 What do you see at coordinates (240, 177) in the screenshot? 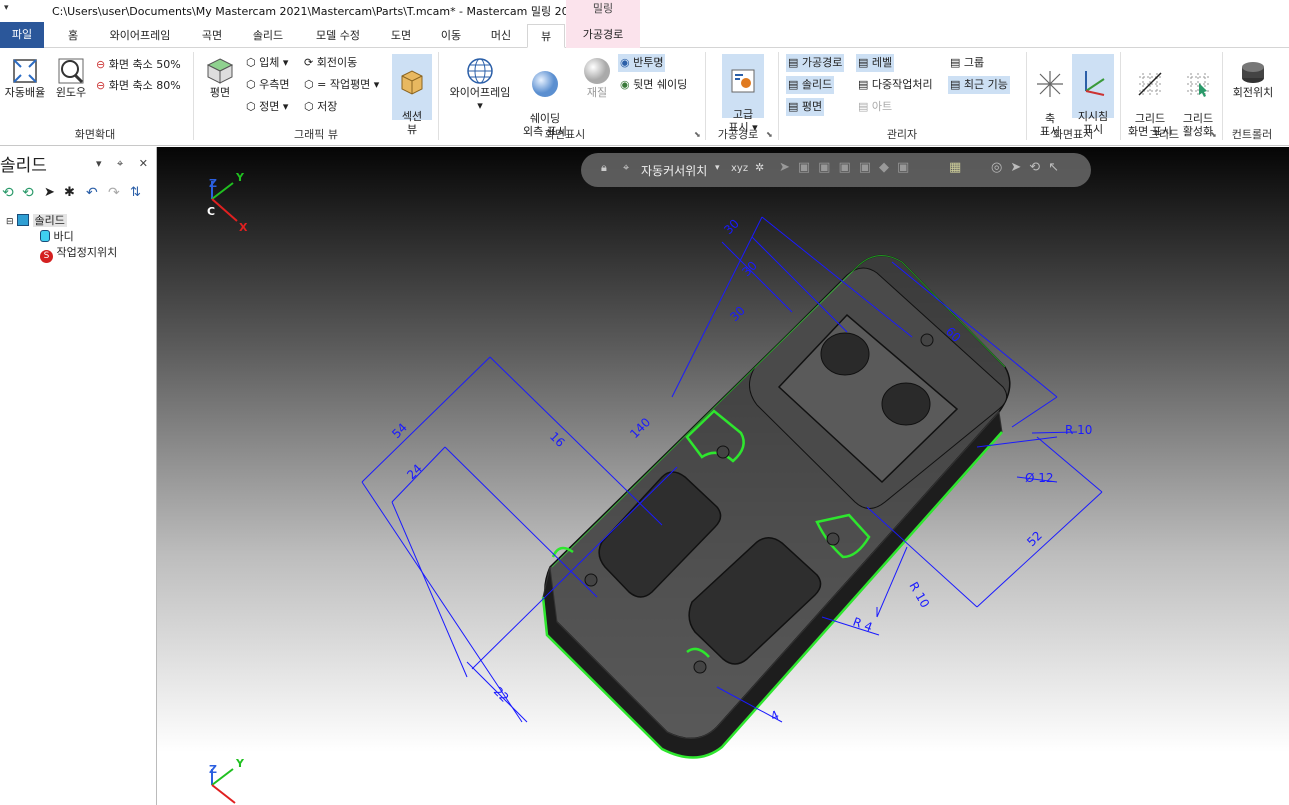
I see `gnomon-y-label: Y` at bounding box center [240, 177].